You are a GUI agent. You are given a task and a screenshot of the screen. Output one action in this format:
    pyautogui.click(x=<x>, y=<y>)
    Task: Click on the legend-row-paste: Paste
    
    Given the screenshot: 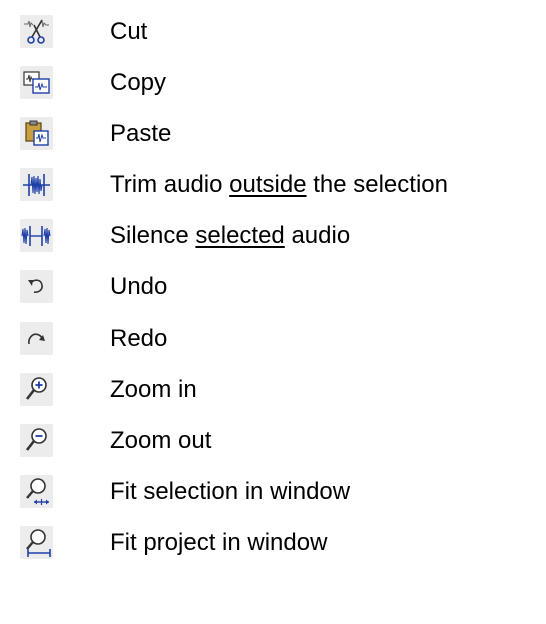 What is the action you would take?
    pyautogui.click(x=273, y=133)
    